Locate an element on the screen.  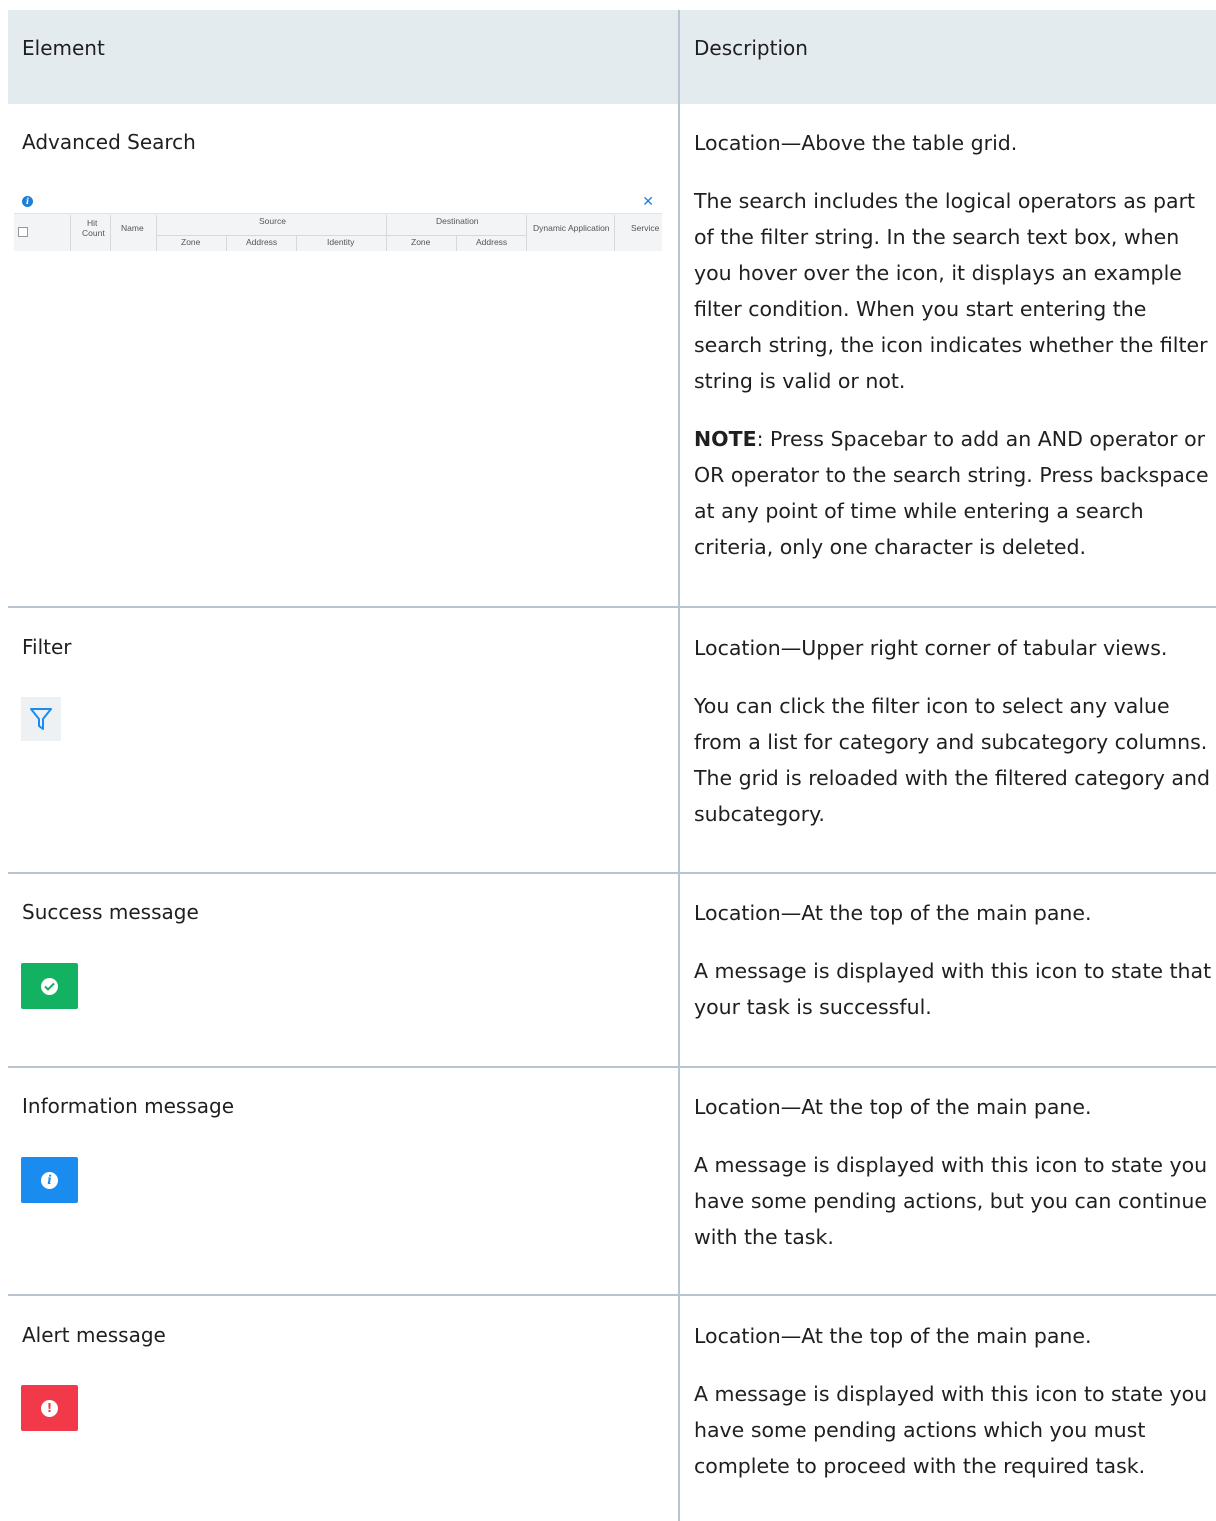
element-success-message: Success message is located at coordinates (110, 912).